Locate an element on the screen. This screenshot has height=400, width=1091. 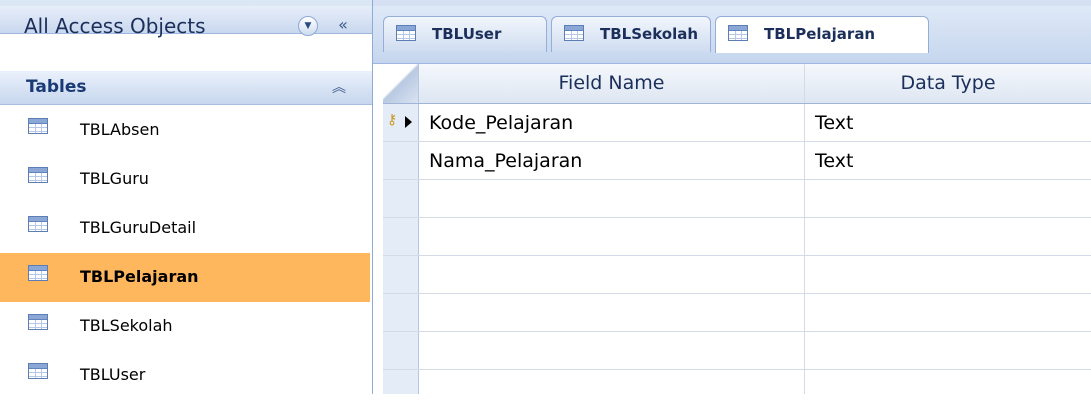
table-row: Nama_Pelajaran Text is located at coordinates (737, 161).